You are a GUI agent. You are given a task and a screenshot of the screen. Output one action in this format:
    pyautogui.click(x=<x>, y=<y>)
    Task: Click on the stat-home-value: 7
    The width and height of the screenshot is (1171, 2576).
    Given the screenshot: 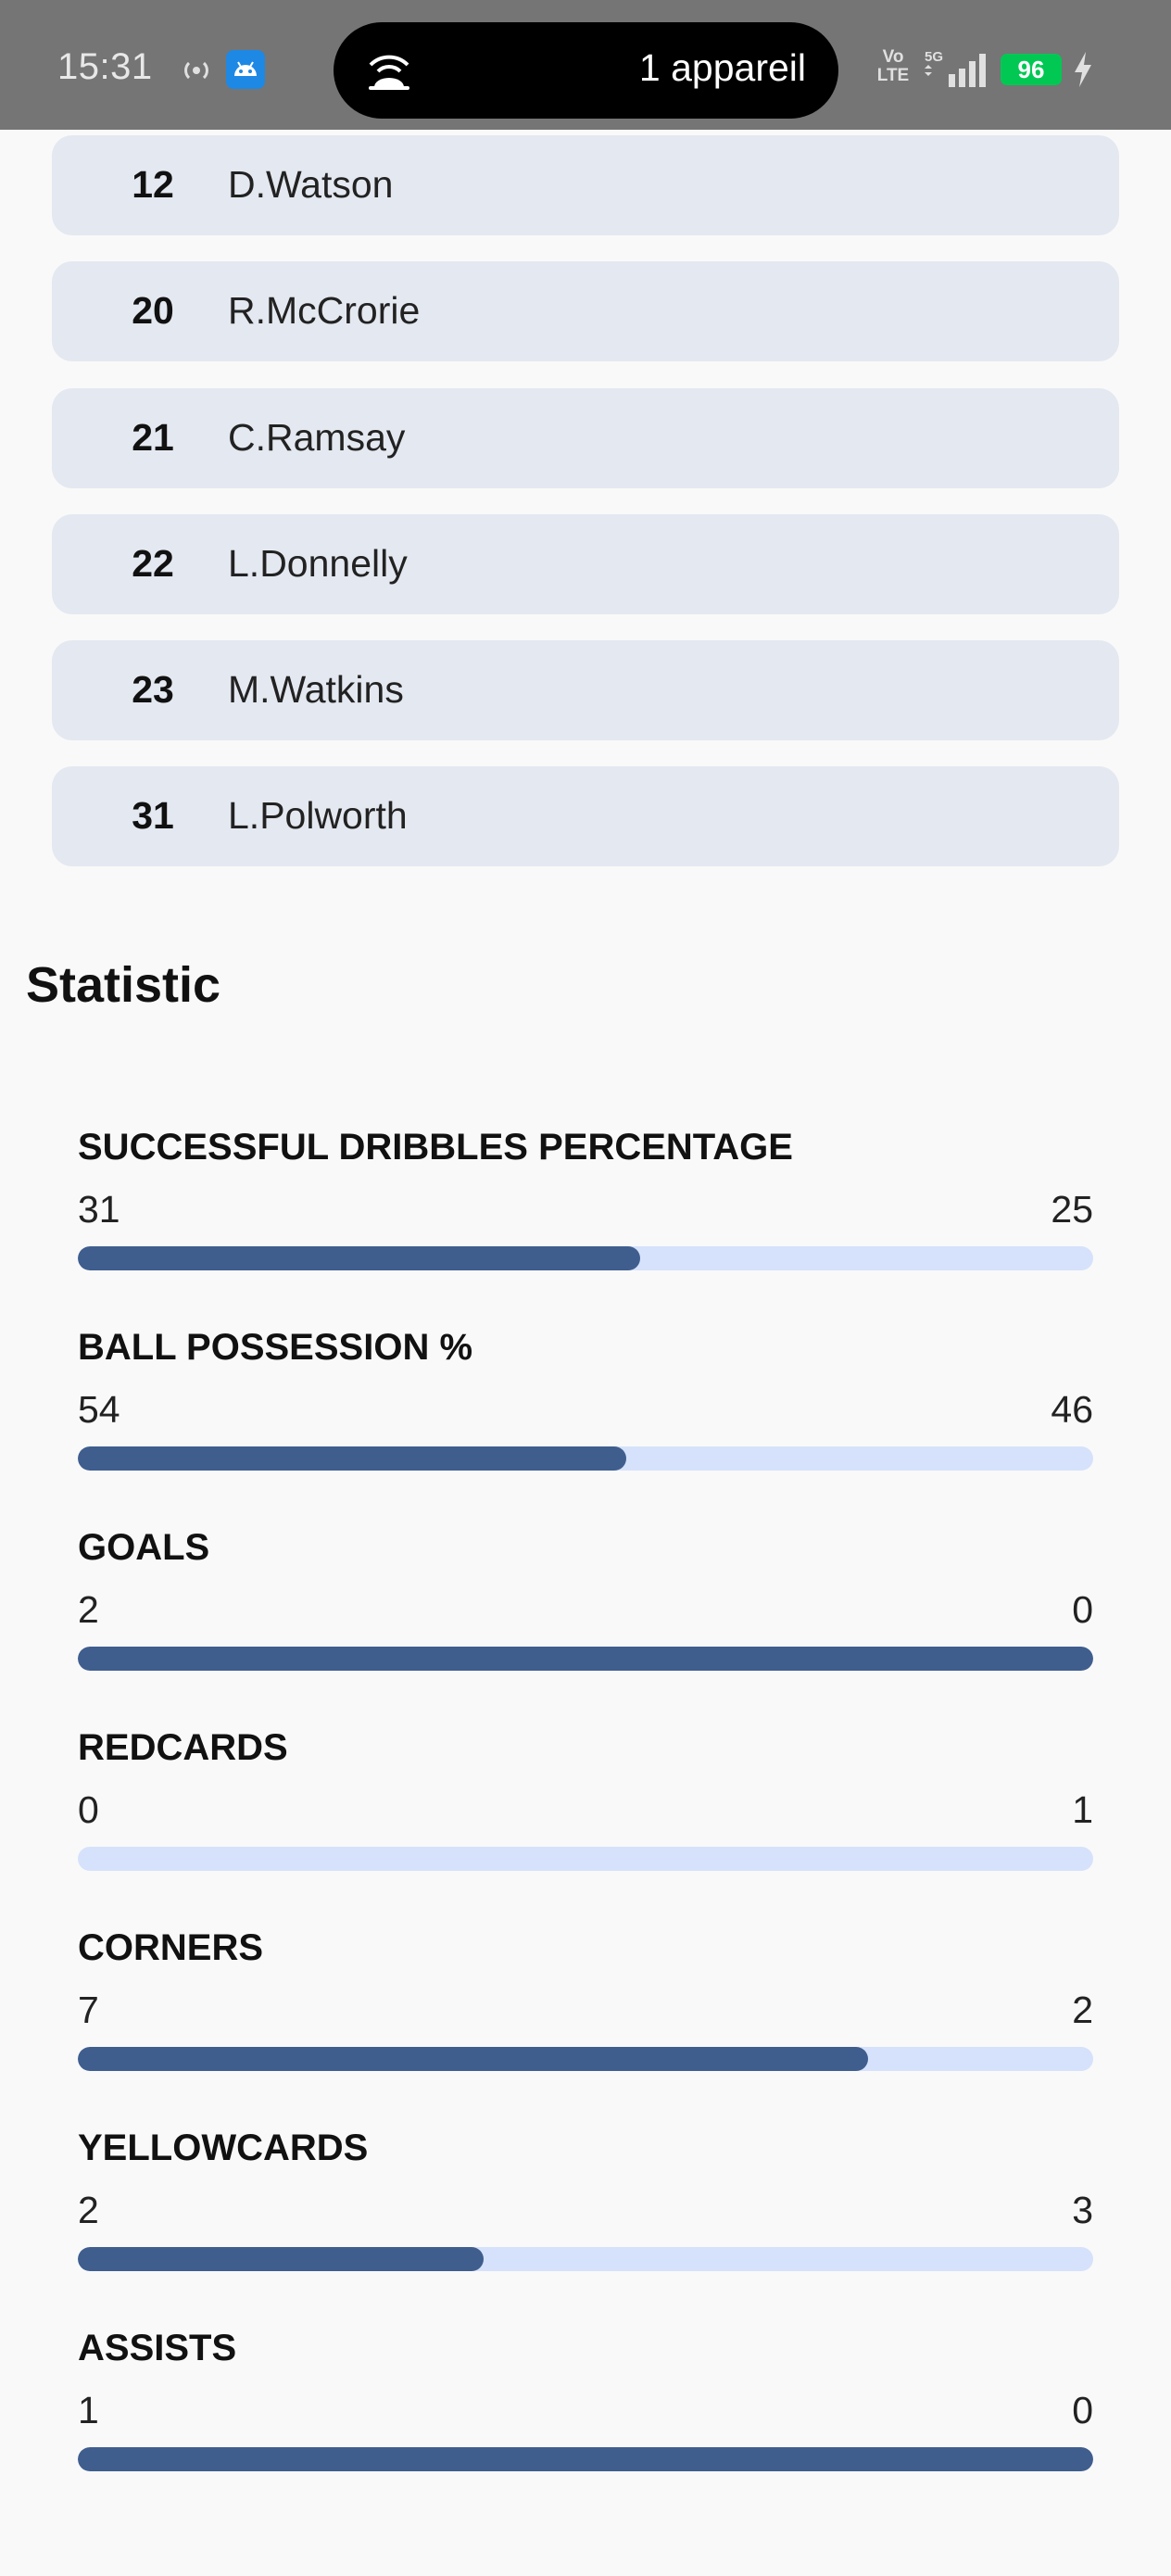 What is the action you would take?
    pyautogui.click(x=89, y=2010)
    